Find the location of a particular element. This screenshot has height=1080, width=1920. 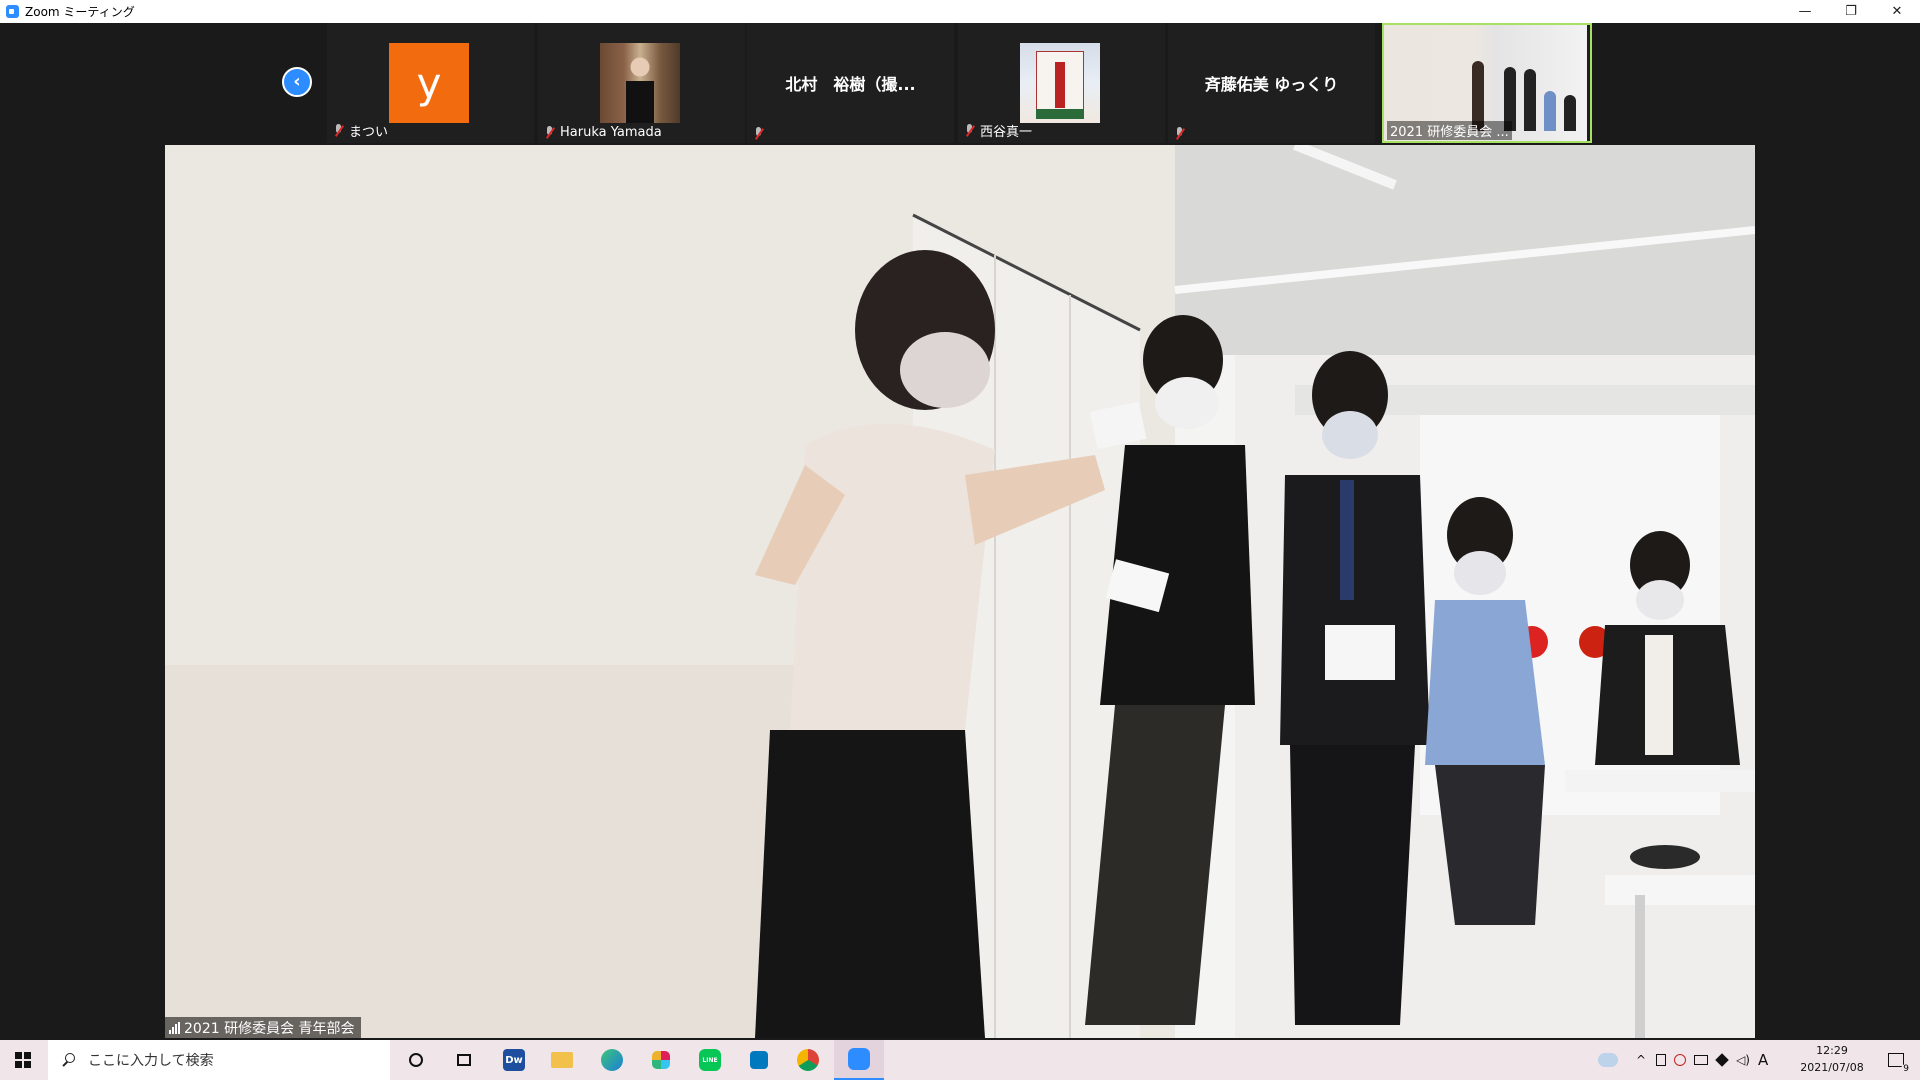

participant-tile-saito: 斉藤佑美 ゆっくり is located at coordinates (1271, 83).